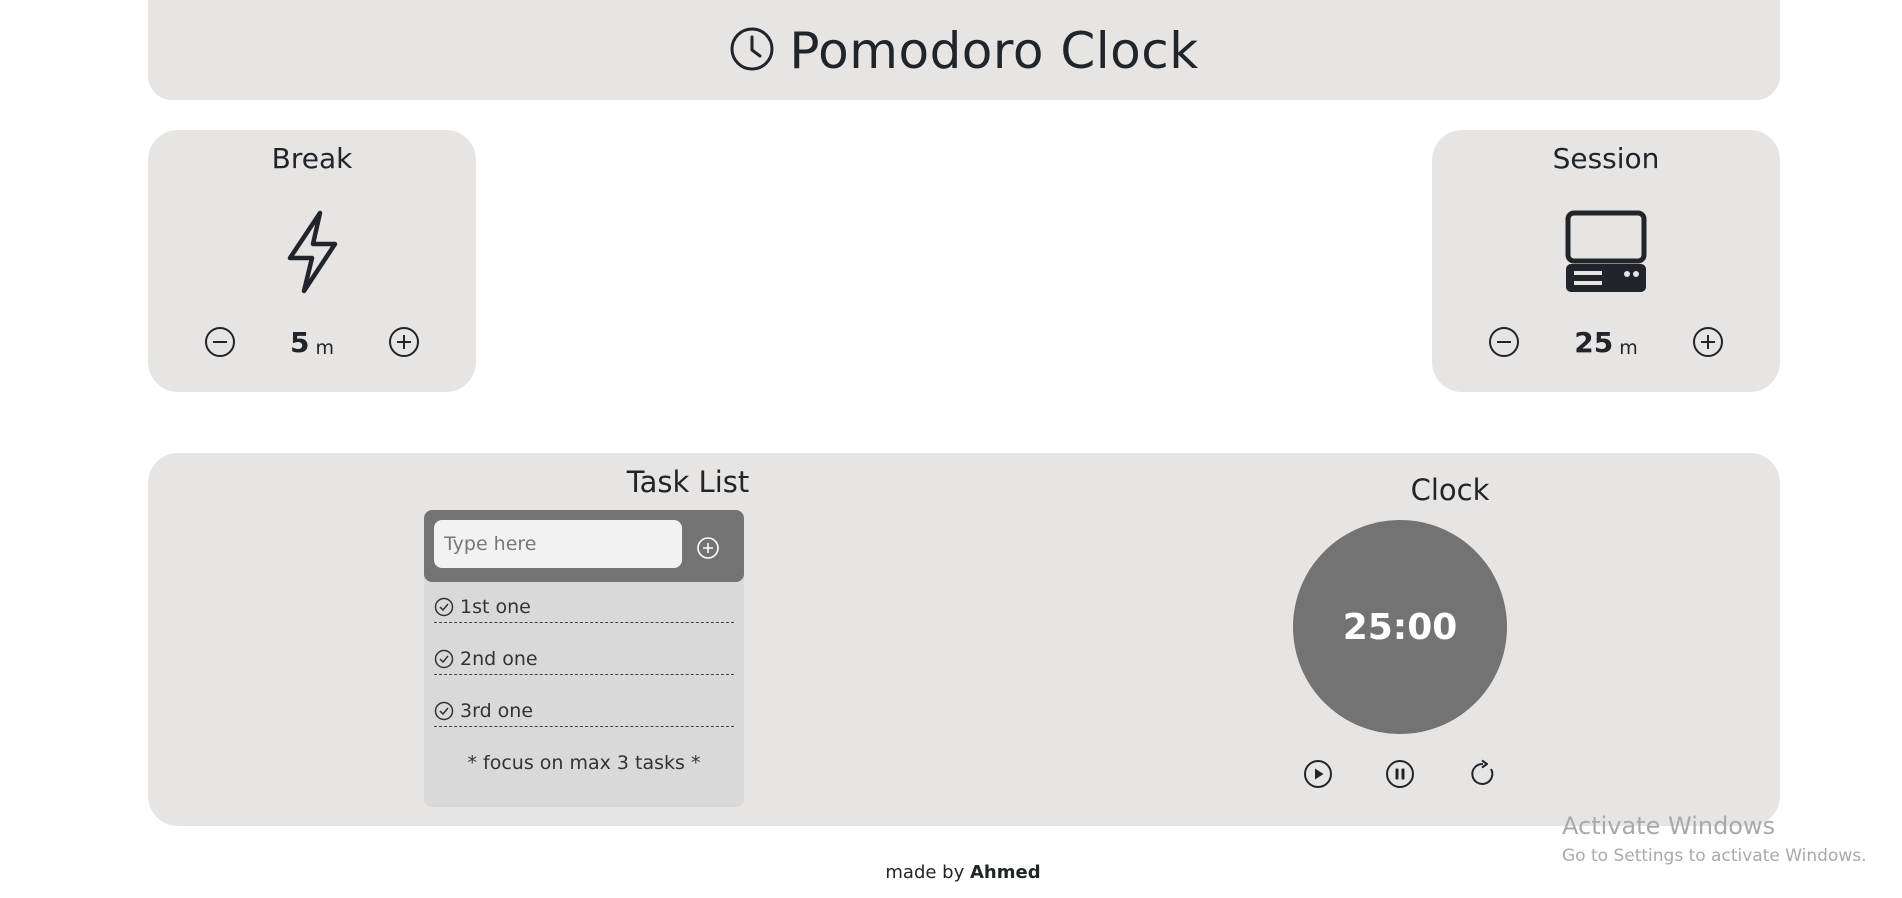 The width and height of the screenshot is (1902, 898). I want to click on task-item-label: 1st one, so click(495, 607).